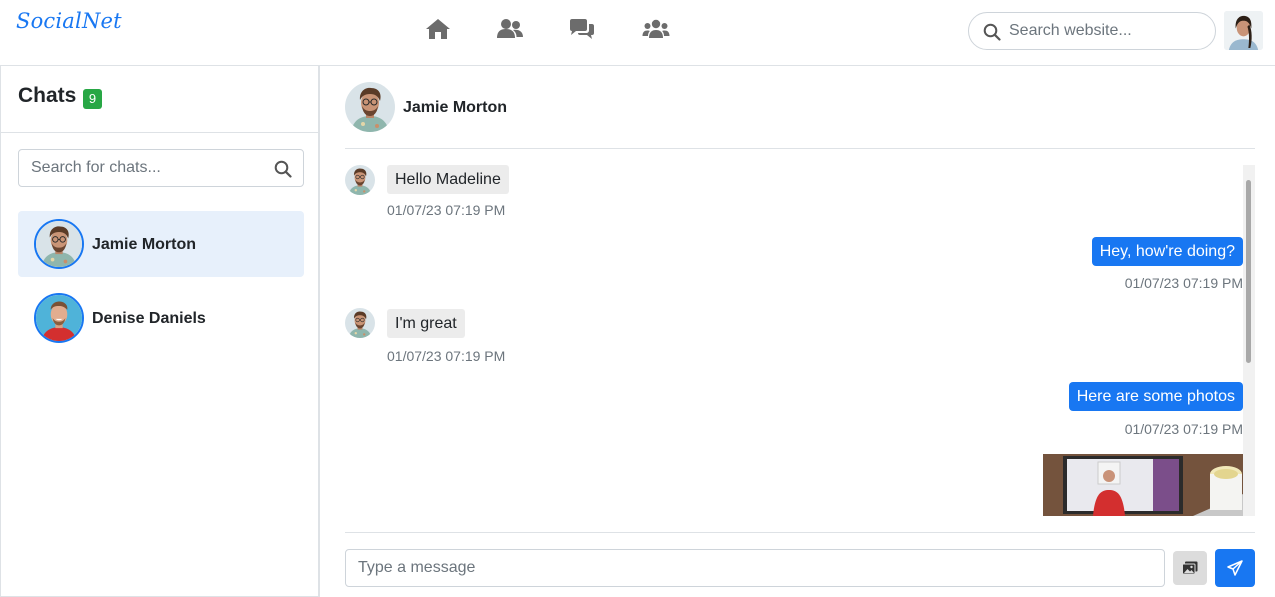 The height and width of the screenshot is (597, 1275). I want to click on chat-list-item: Jamie Morton, so click(161, 244).